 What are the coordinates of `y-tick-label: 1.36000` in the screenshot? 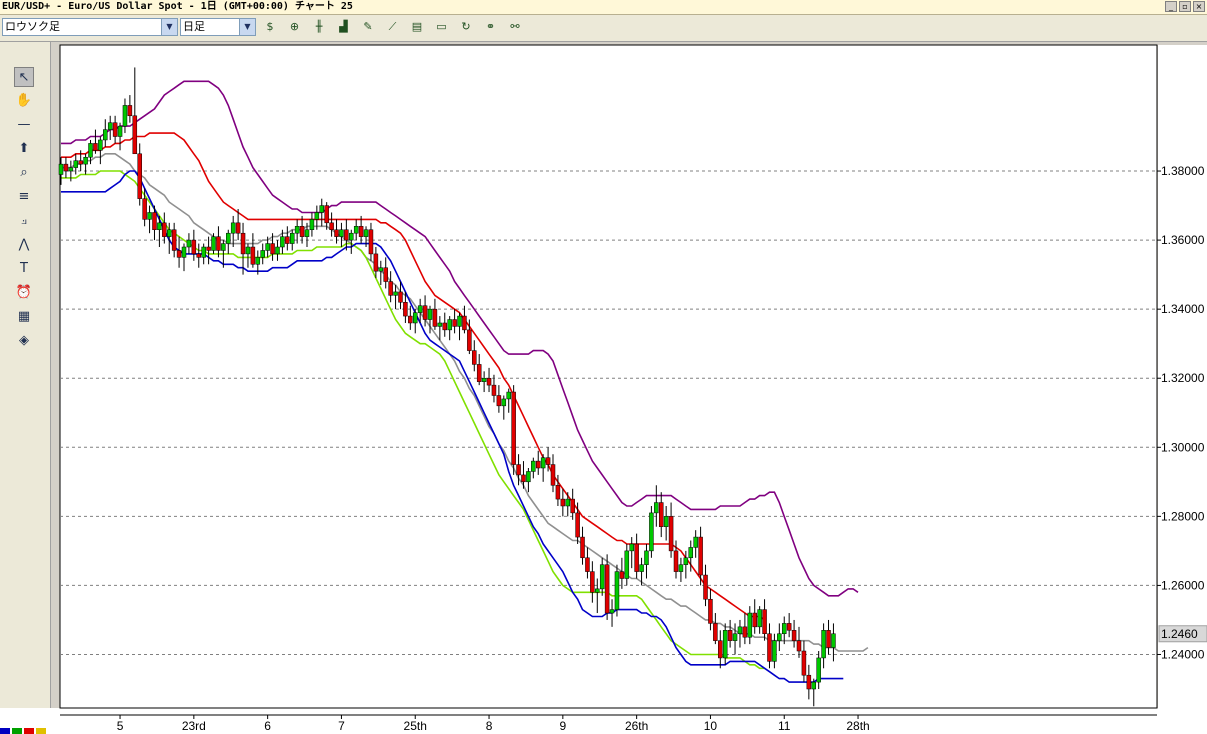 It's located at (1183, 240).